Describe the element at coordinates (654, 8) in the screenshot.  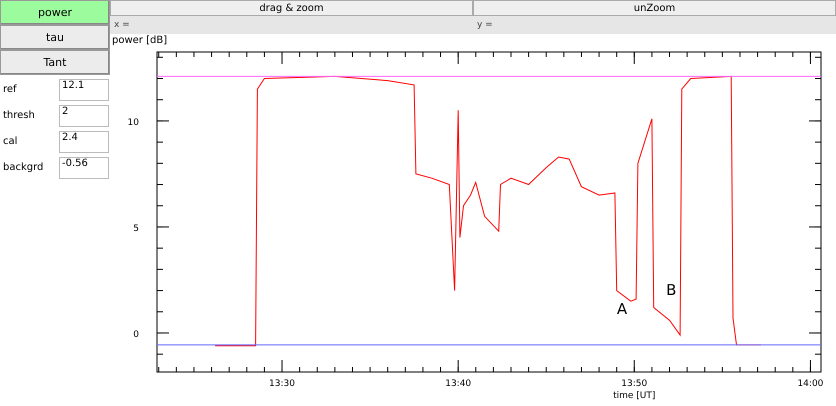
I see `toolbar-button: unZoom` at that location.